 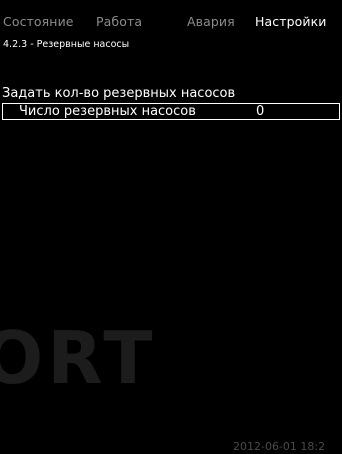 What do you see at coordinates (78, 358) in the screenshot?
I see `watermark-logo: ORT` at bounding box center [78, 358].